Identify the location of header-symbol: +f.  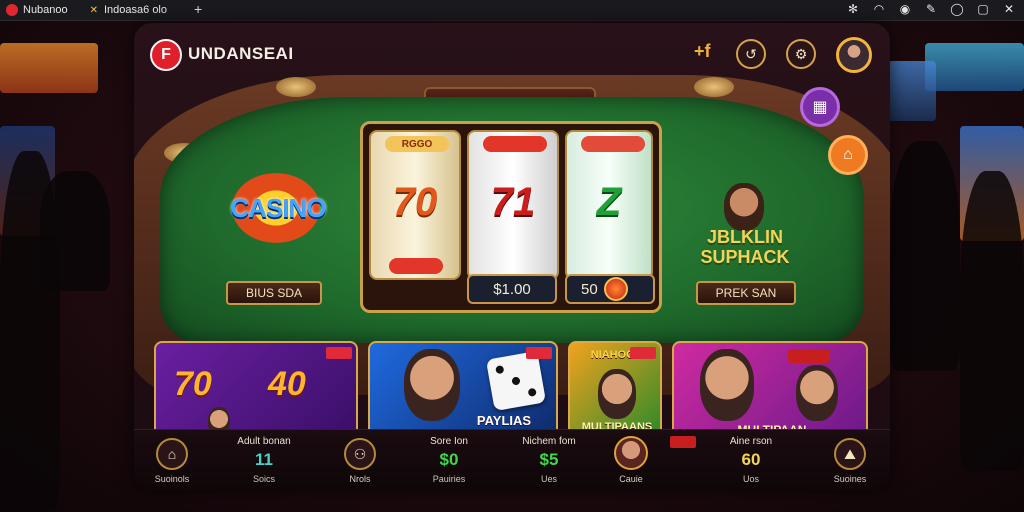
(702, 51).